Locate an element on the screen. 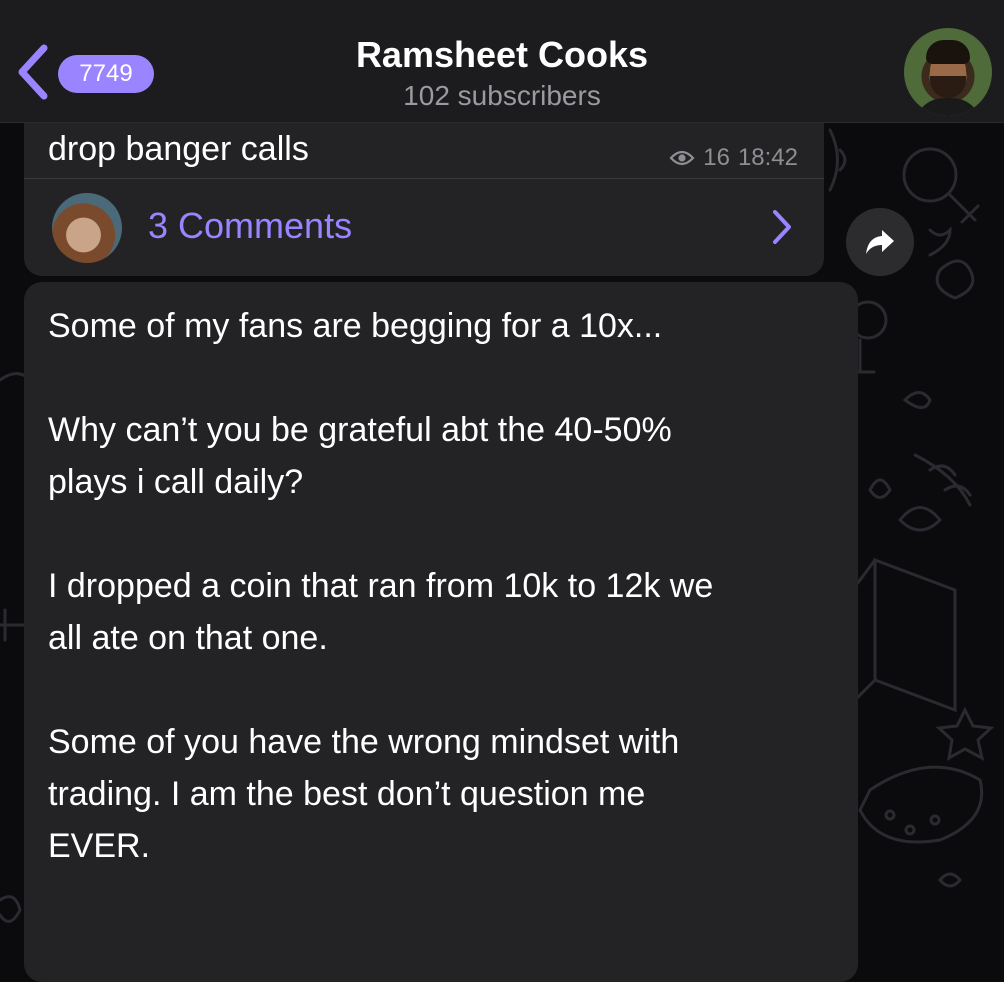  channel-avatar is located at coordinates (948, 72).